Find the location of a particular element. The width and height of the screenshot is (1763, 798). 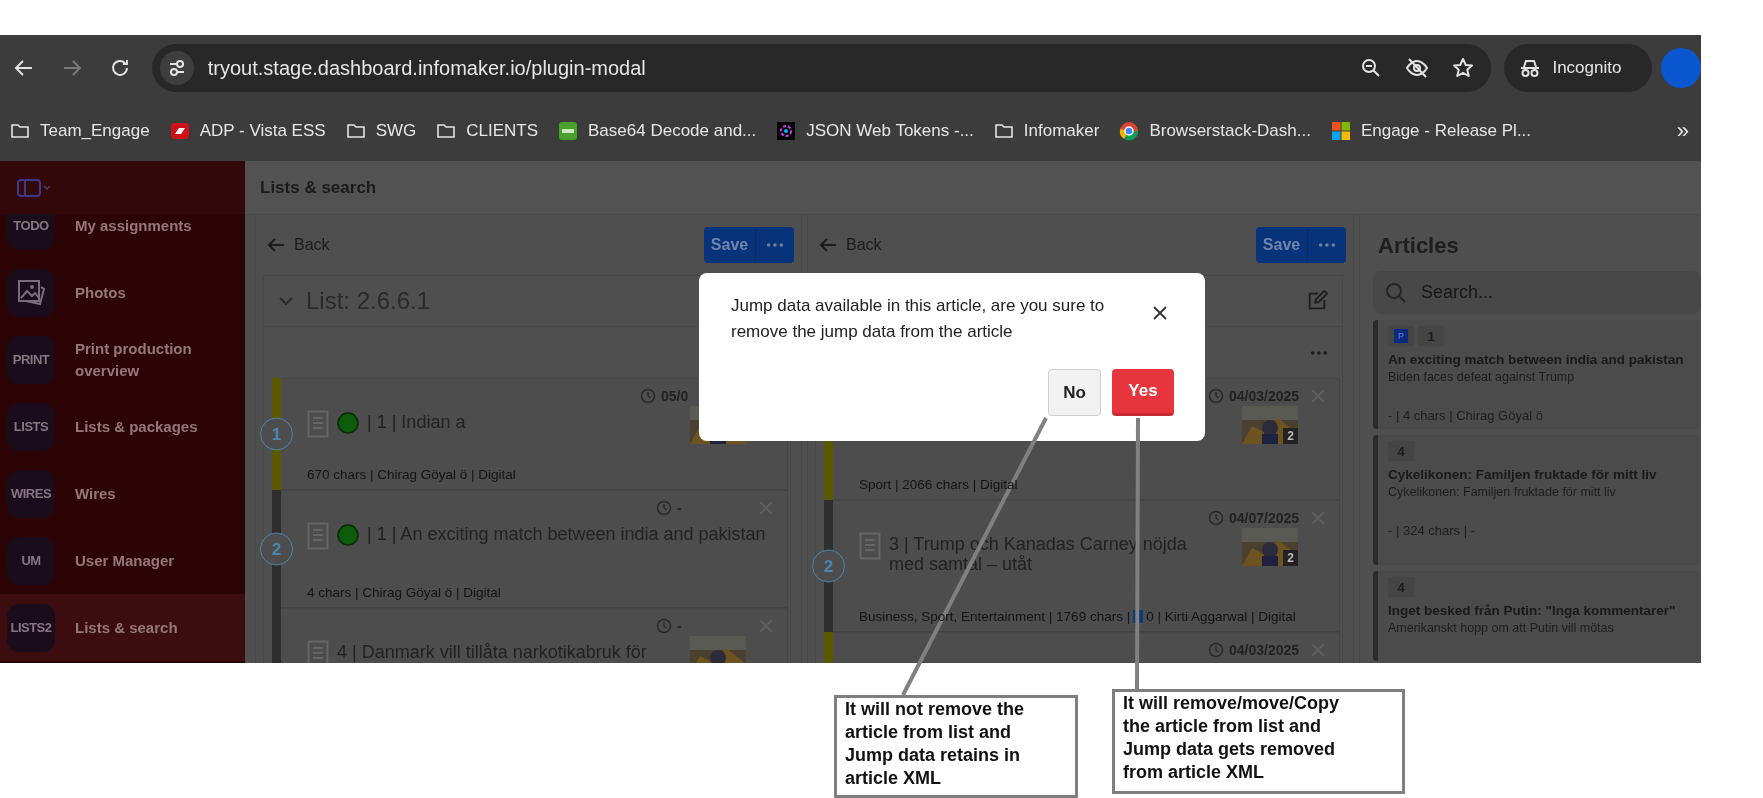

article-meta: 670 chars | Chirag Göyal ö | Digital is located at coordinates (411, 475).